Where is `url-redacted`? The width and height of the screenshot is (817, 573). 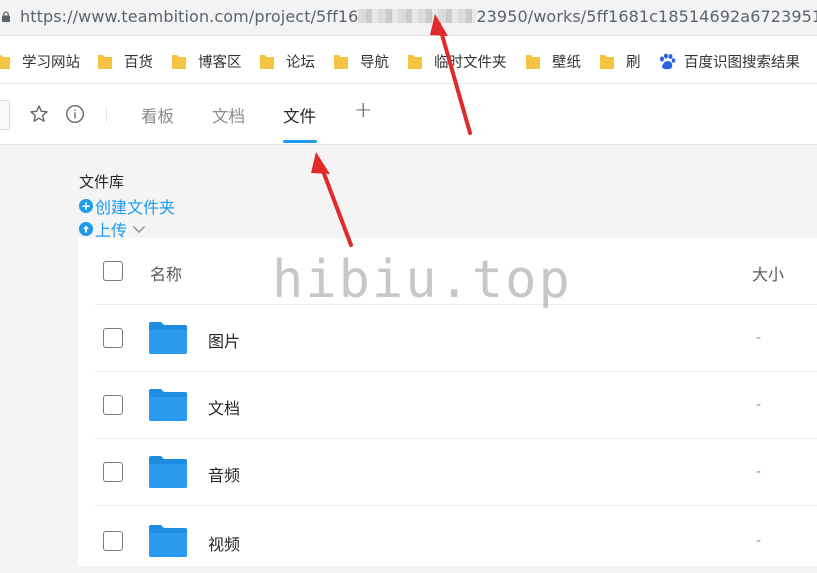
url-redacted is located at coordinates (417, 16).